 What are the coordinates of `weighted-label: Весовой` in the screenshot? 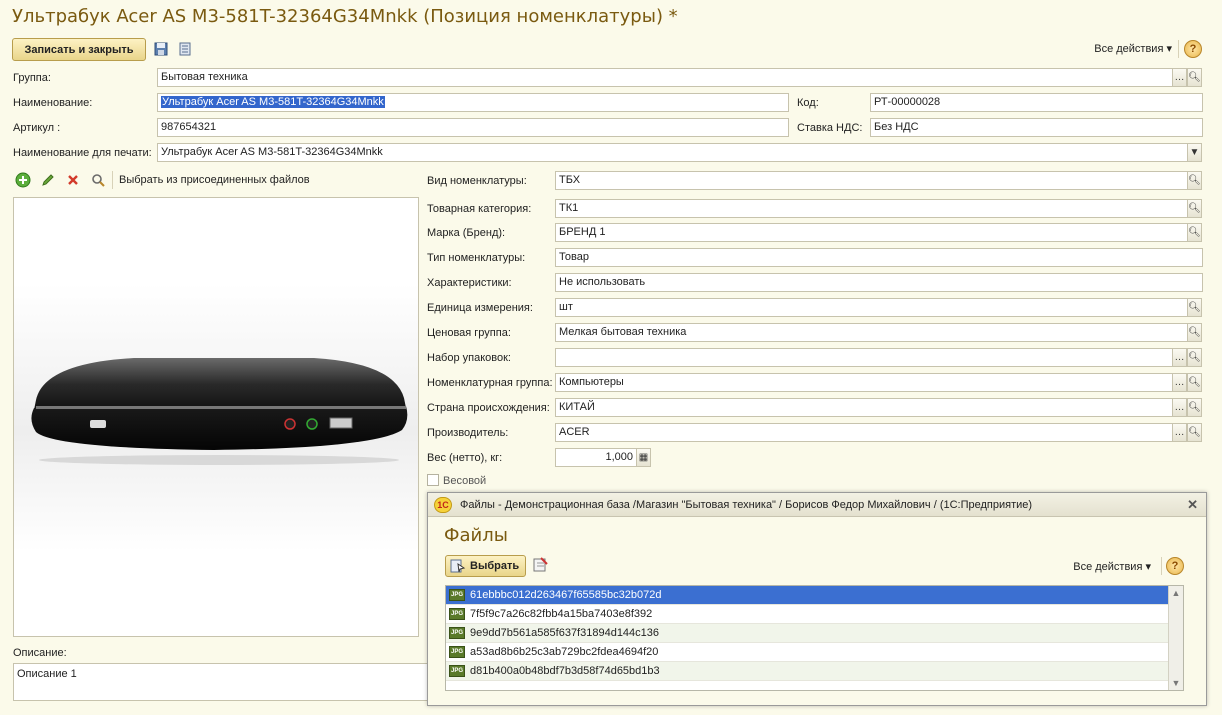 It's located at (465, 481).